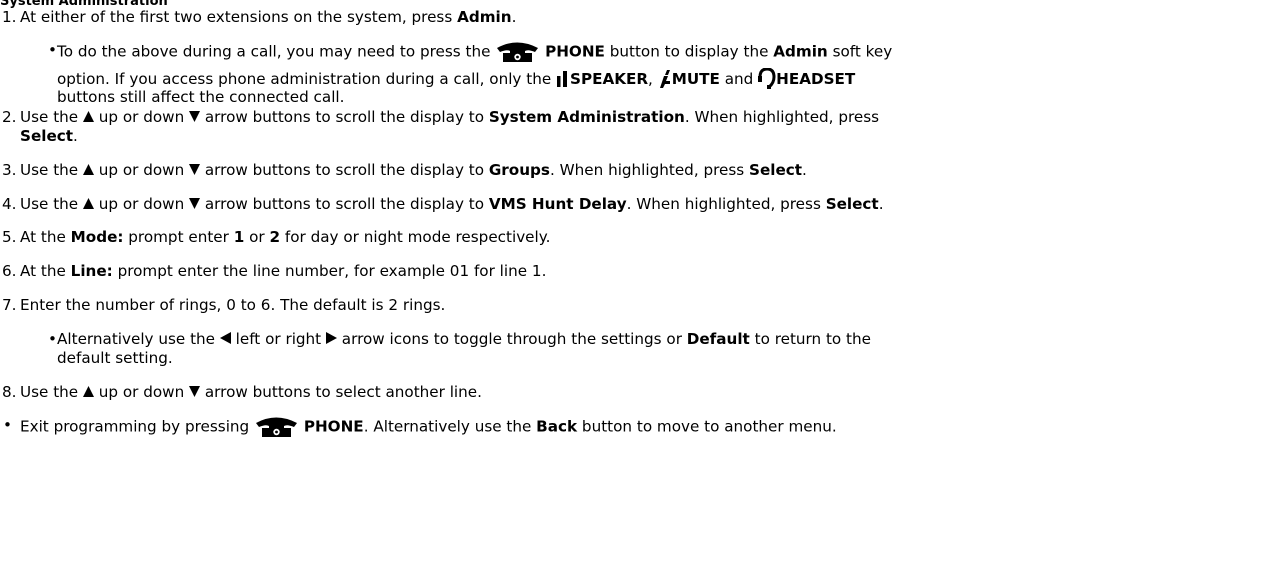 The width and height of the screenshot is (1263, 575). What do you see at coordinates (9, 17) in the screenshot?
I see `step-number: 1.` at bounding box center [9, 17].